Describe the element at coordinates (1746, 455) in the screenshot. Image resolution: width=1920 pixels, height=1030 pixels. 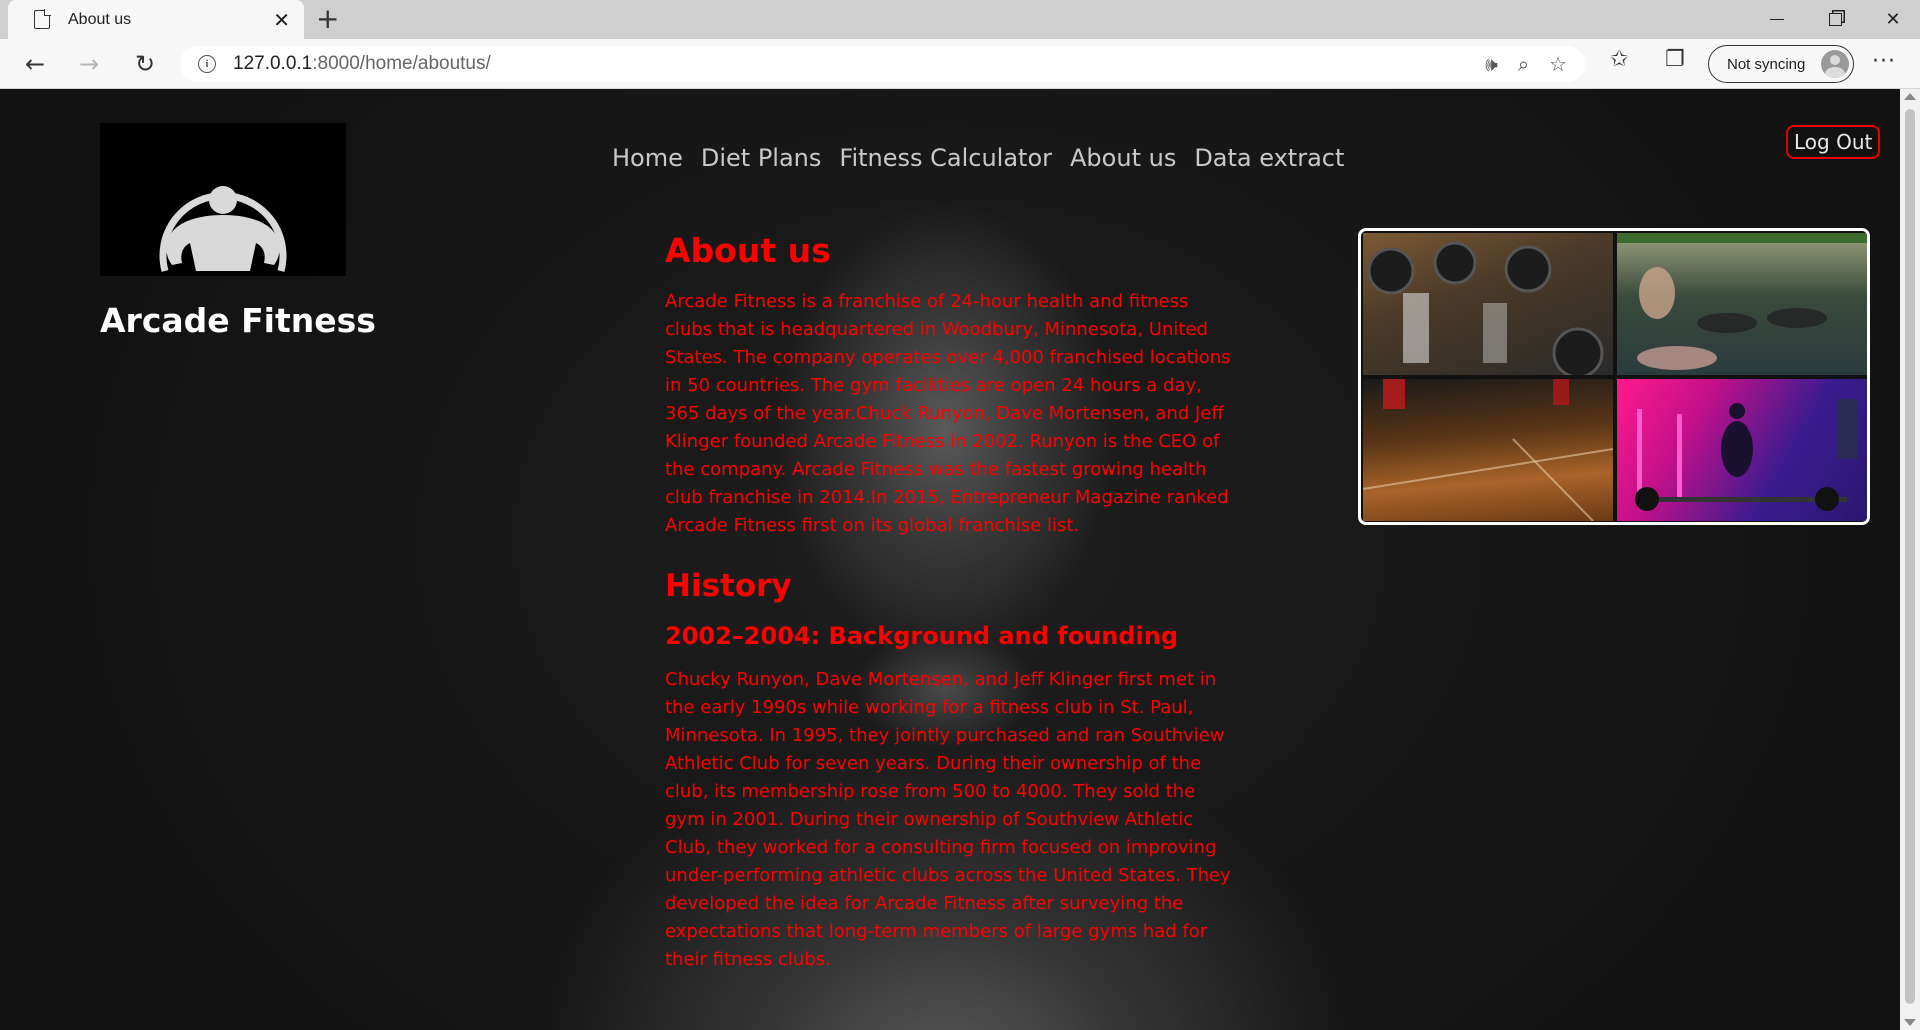
I see `neon-gym-graphic` at that location.